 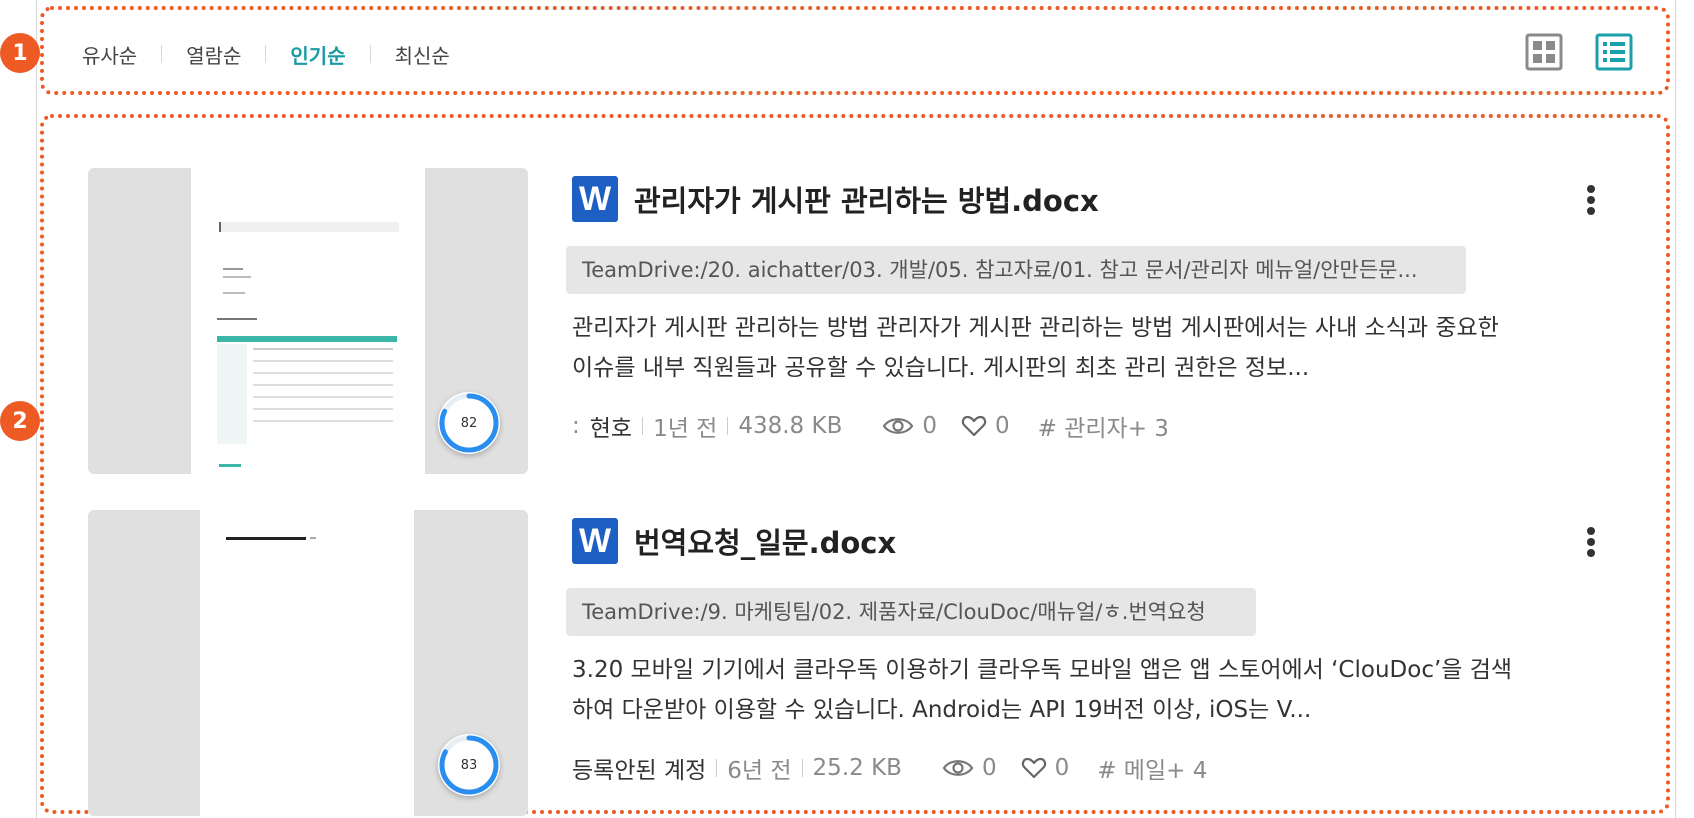 I want to click on callout-marker-2: 2, so click(x=20, y=421).